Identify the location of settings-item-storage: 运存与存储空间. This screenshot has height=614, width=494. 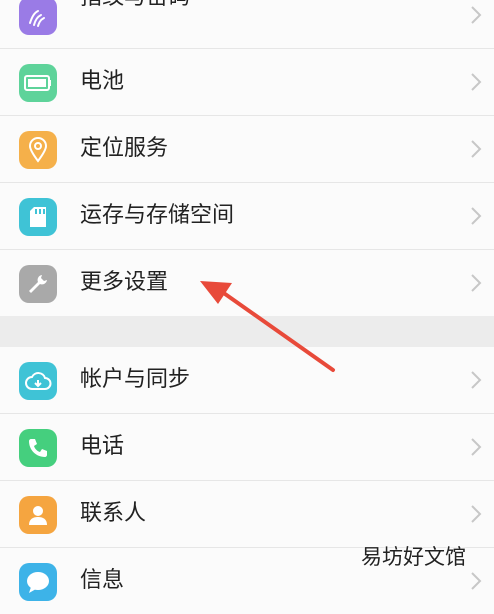
(247, 216).